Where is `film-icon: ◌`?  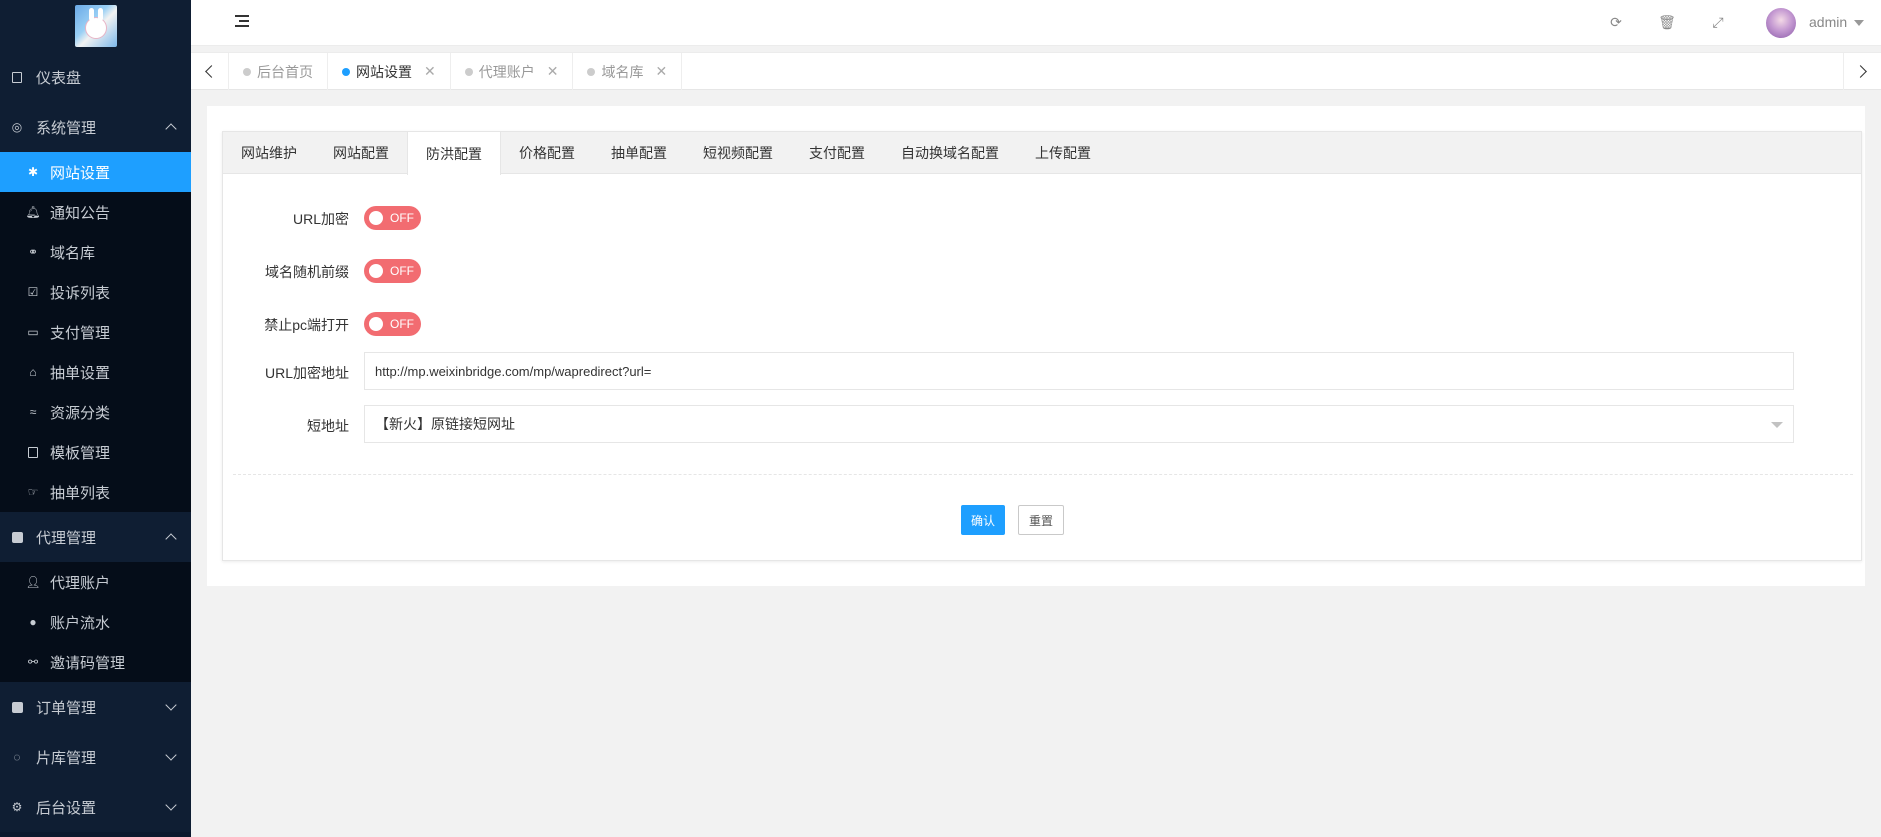
film-icon: ◌ is located at coordinates (17, 757).